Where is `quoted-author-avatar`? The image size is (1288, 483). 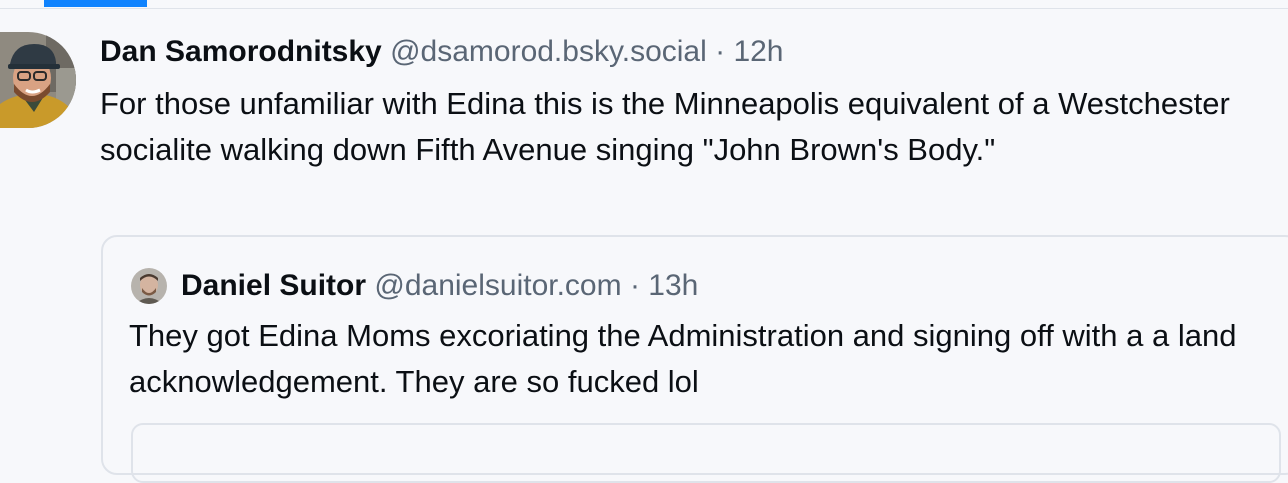
quoted-author-avatar is located at coordinates (149, 286).